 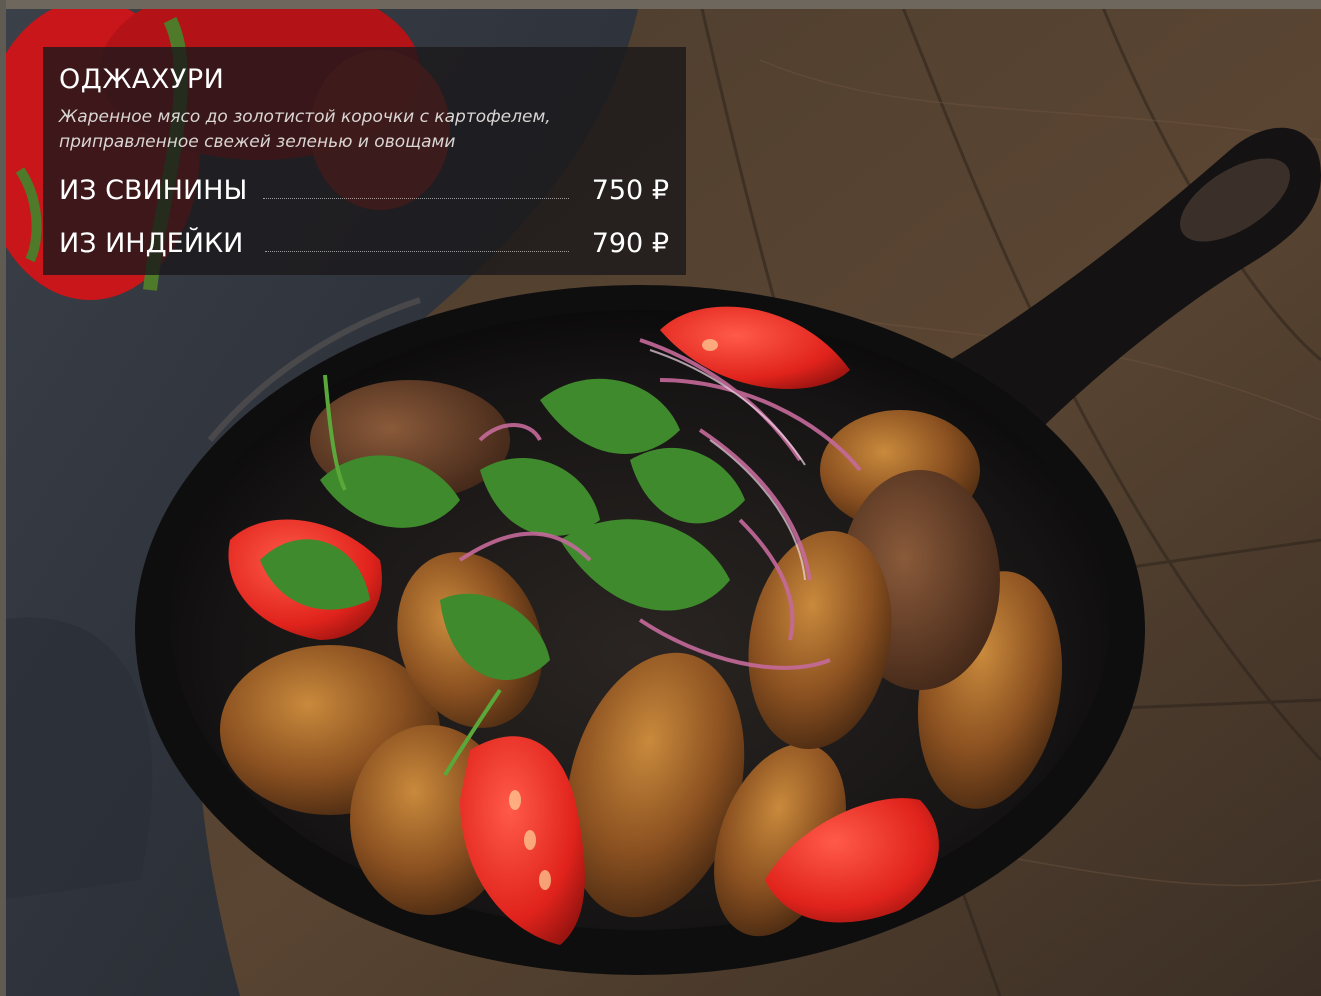 I want to click on left-border, so click(x=3, y=498).